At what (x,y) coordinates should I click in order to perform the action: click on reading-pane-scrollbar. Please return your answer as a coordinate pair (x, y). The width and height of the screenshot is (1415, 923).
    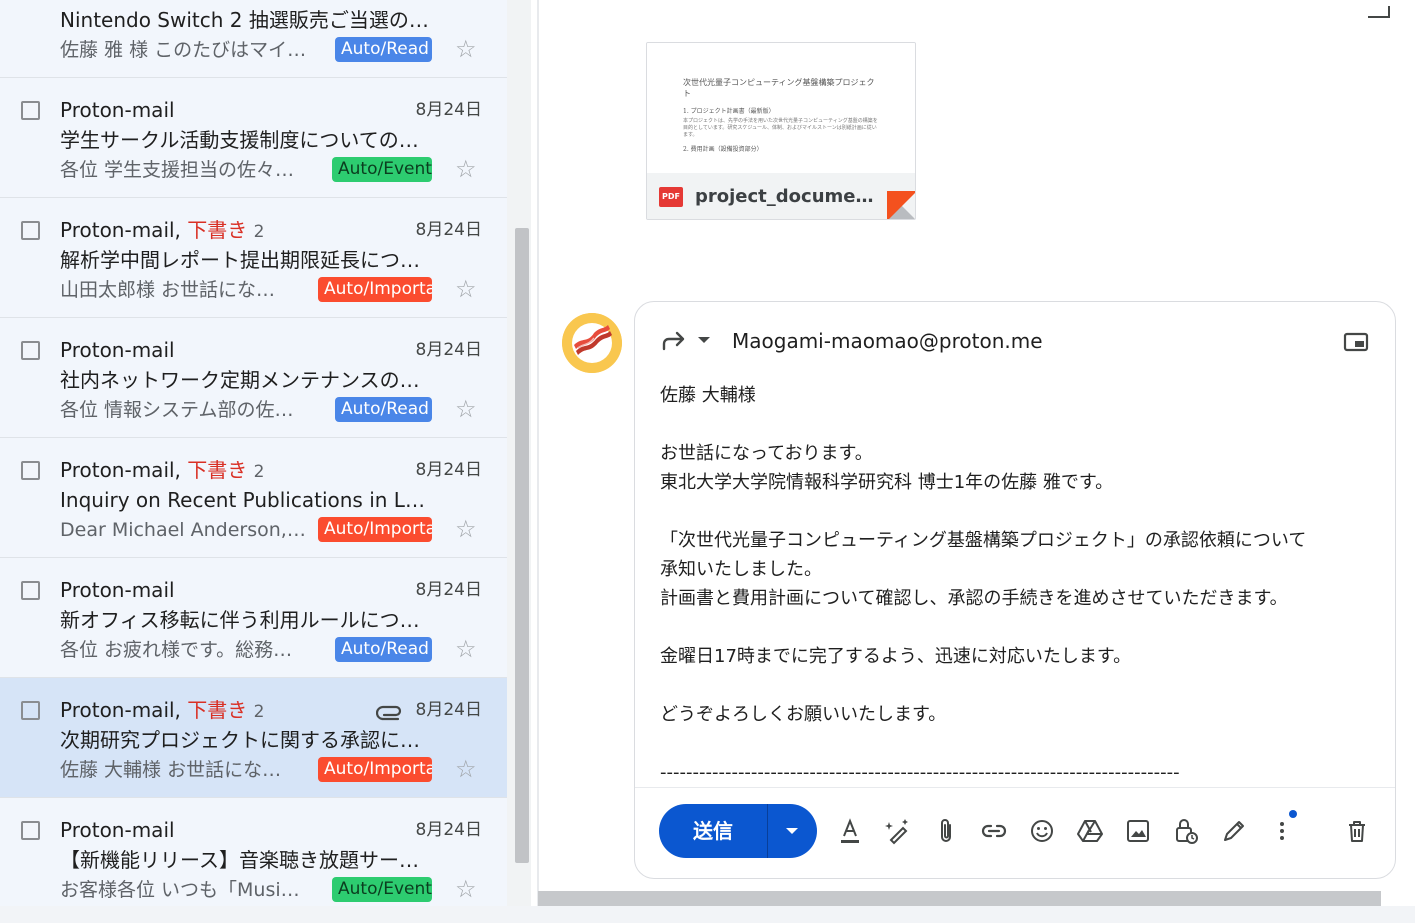
    Looking at the image, I should click on (959, 898).